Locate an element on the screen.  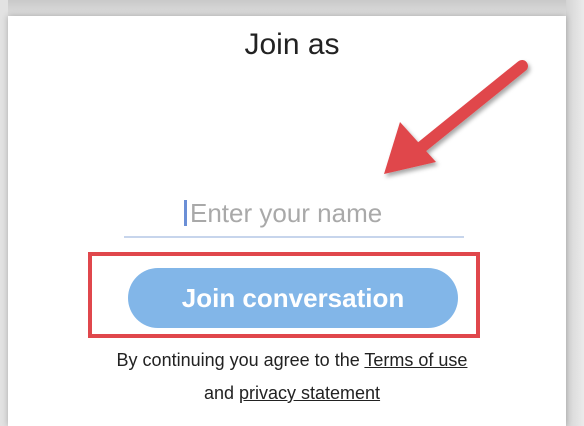
legal-text-line-2: and privacy statement is located at coordinates (292, 393).